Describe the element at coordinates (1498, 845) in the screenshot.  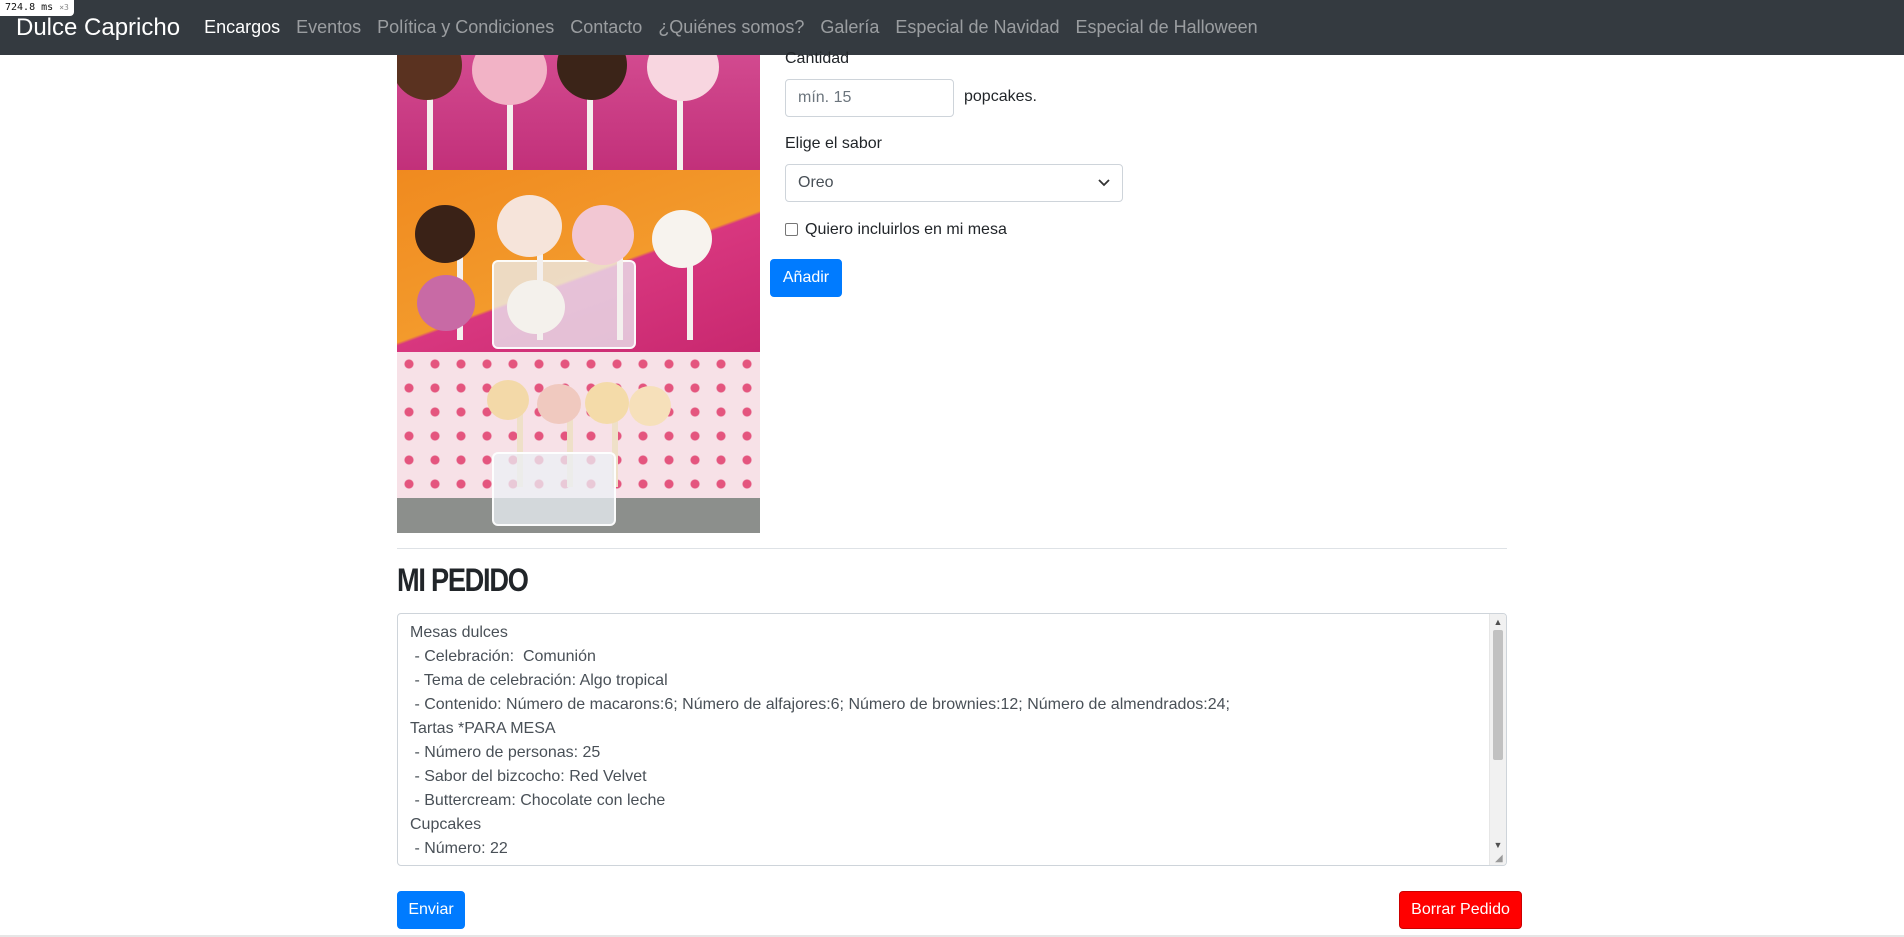
I see `scroll-down-icon: ▼` at that location.